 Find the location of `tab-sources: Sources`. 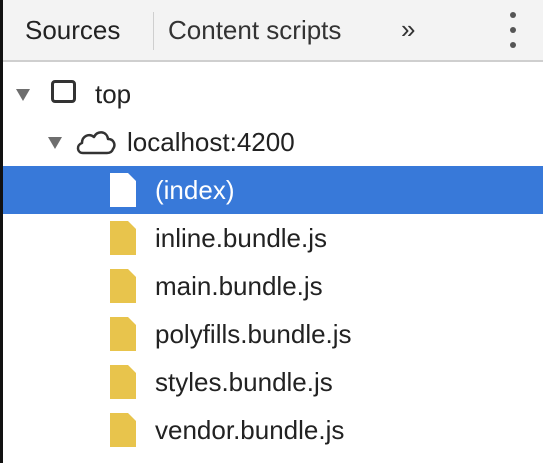

tab-sources: Sources is located at coordinates (89, 30).